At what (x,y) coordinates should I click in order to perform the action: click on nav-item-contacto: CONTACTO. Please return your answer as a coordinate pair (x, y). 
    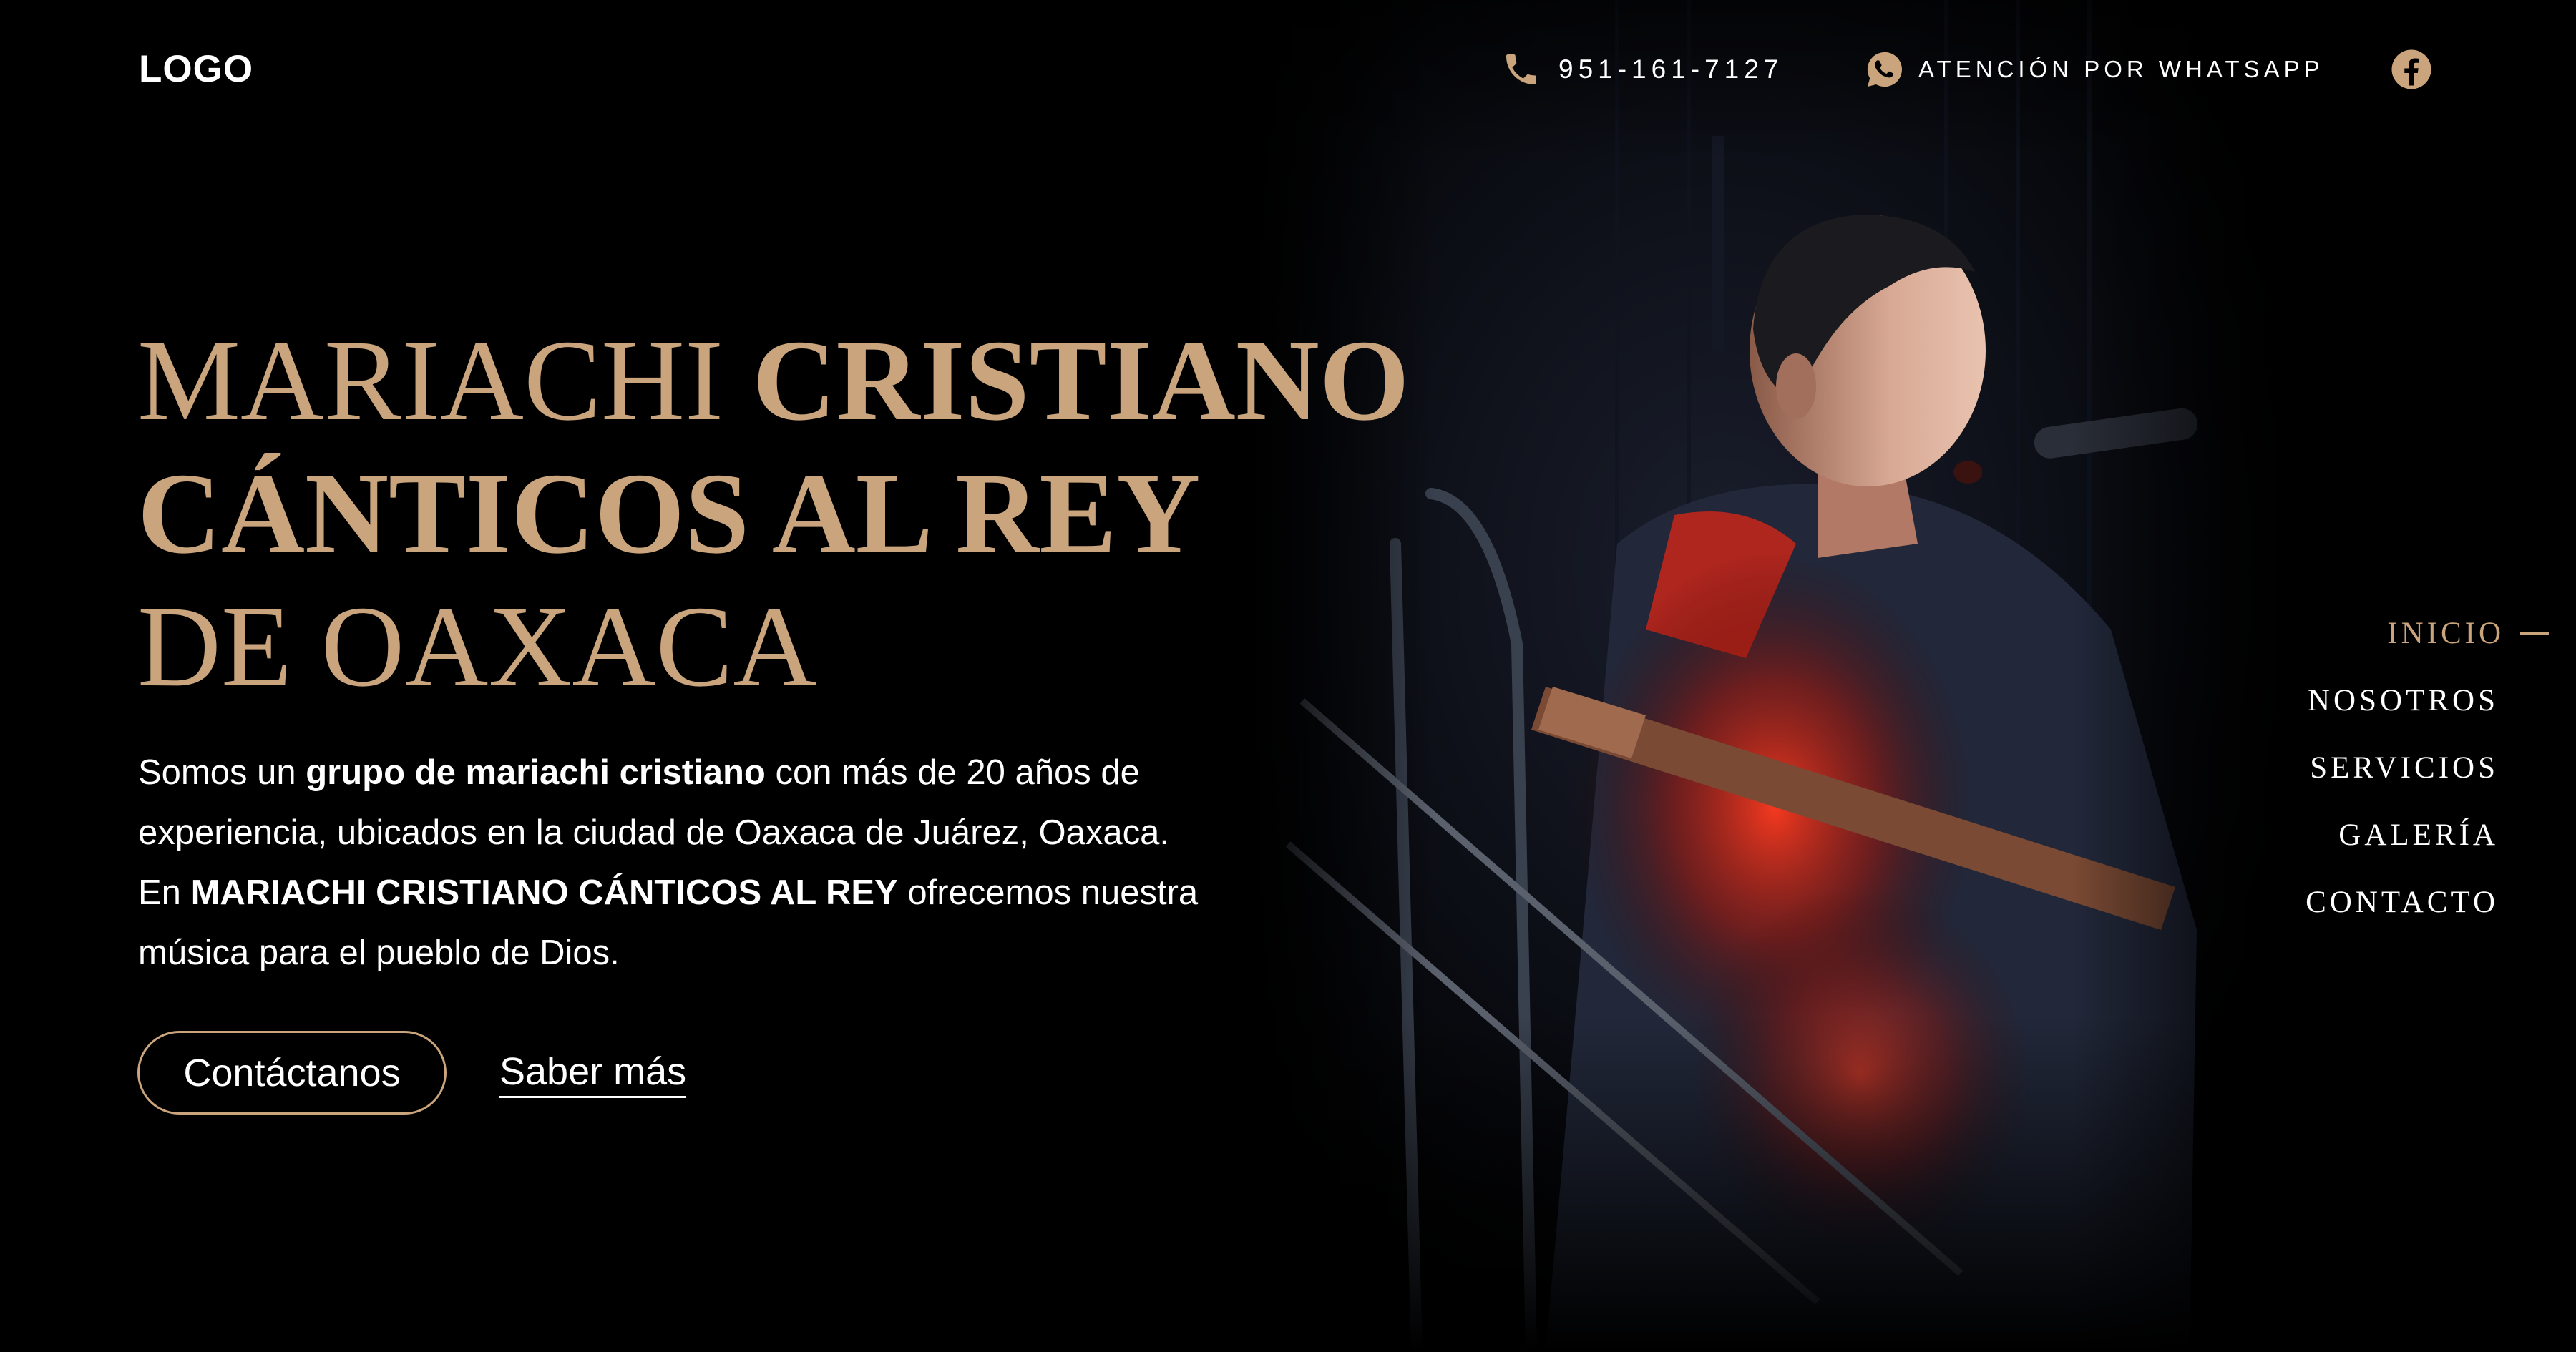
    Looking at the image, I should click on (2402, 902).